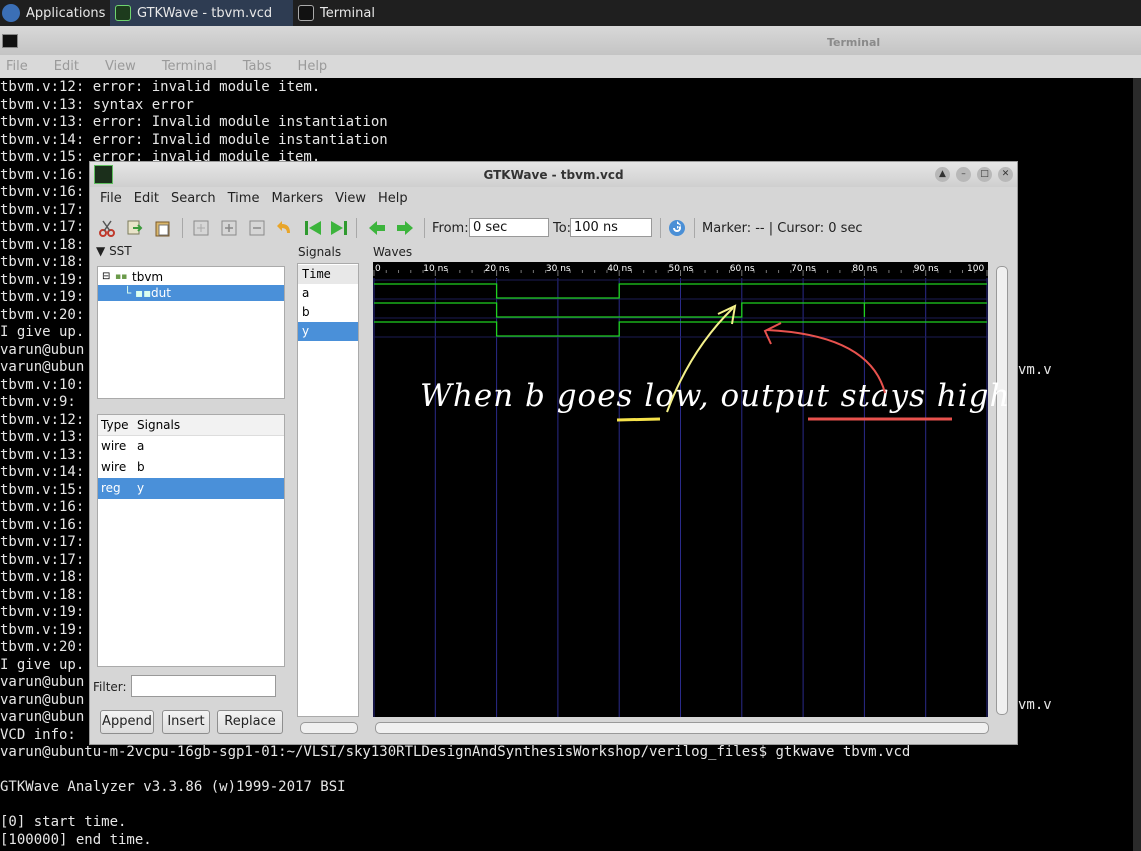  Describe the element at coordinates (244, 198) in the screenshot. I see `menu-time: Time` at that location.